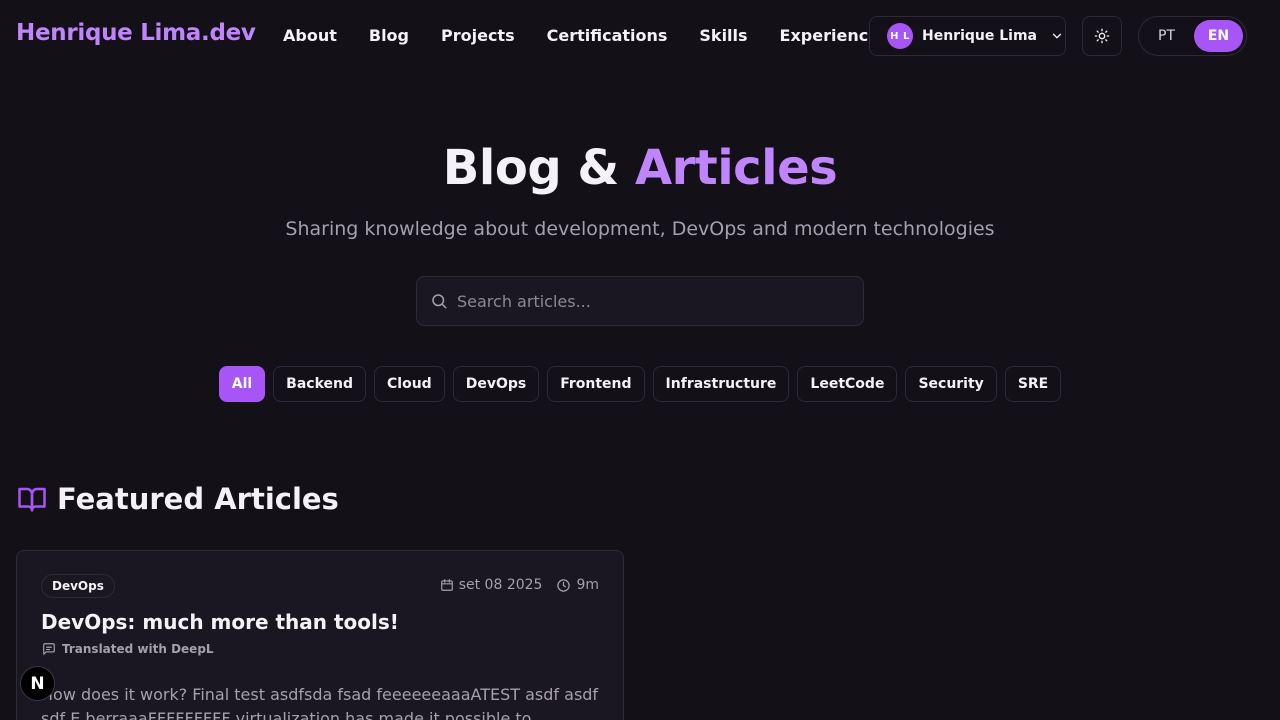  Describe the element at coordinates (49, 649) in the screenshot. I see `translate-message-icon` at that location.